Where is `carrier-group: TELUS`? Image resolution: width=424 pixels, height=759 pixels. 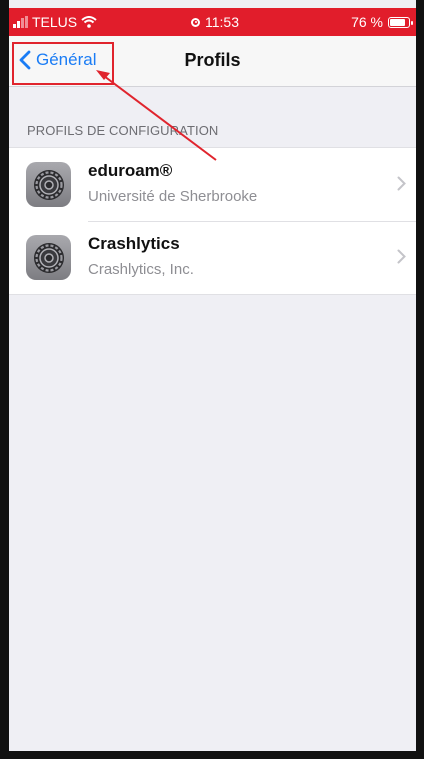
carrier-group: TELUS is located at coordinates (55, 22).